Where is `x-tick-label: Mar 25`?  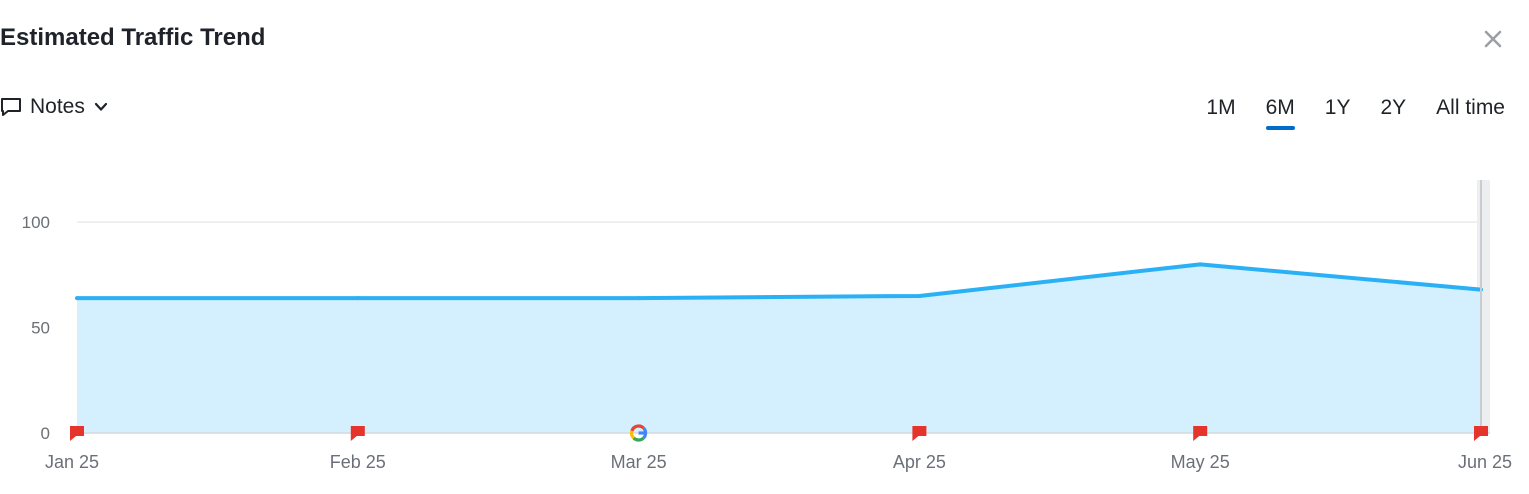 x-tick-label: Mar 25 is located at coordinates (639, 462).